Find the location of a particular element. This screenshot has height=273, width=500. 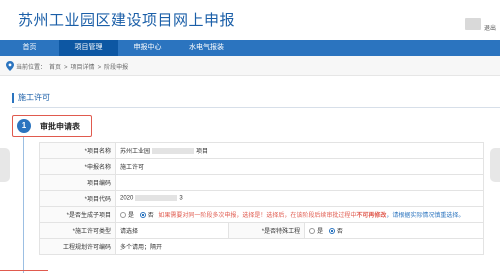

project-code-value is located at coordinates (299, 182).